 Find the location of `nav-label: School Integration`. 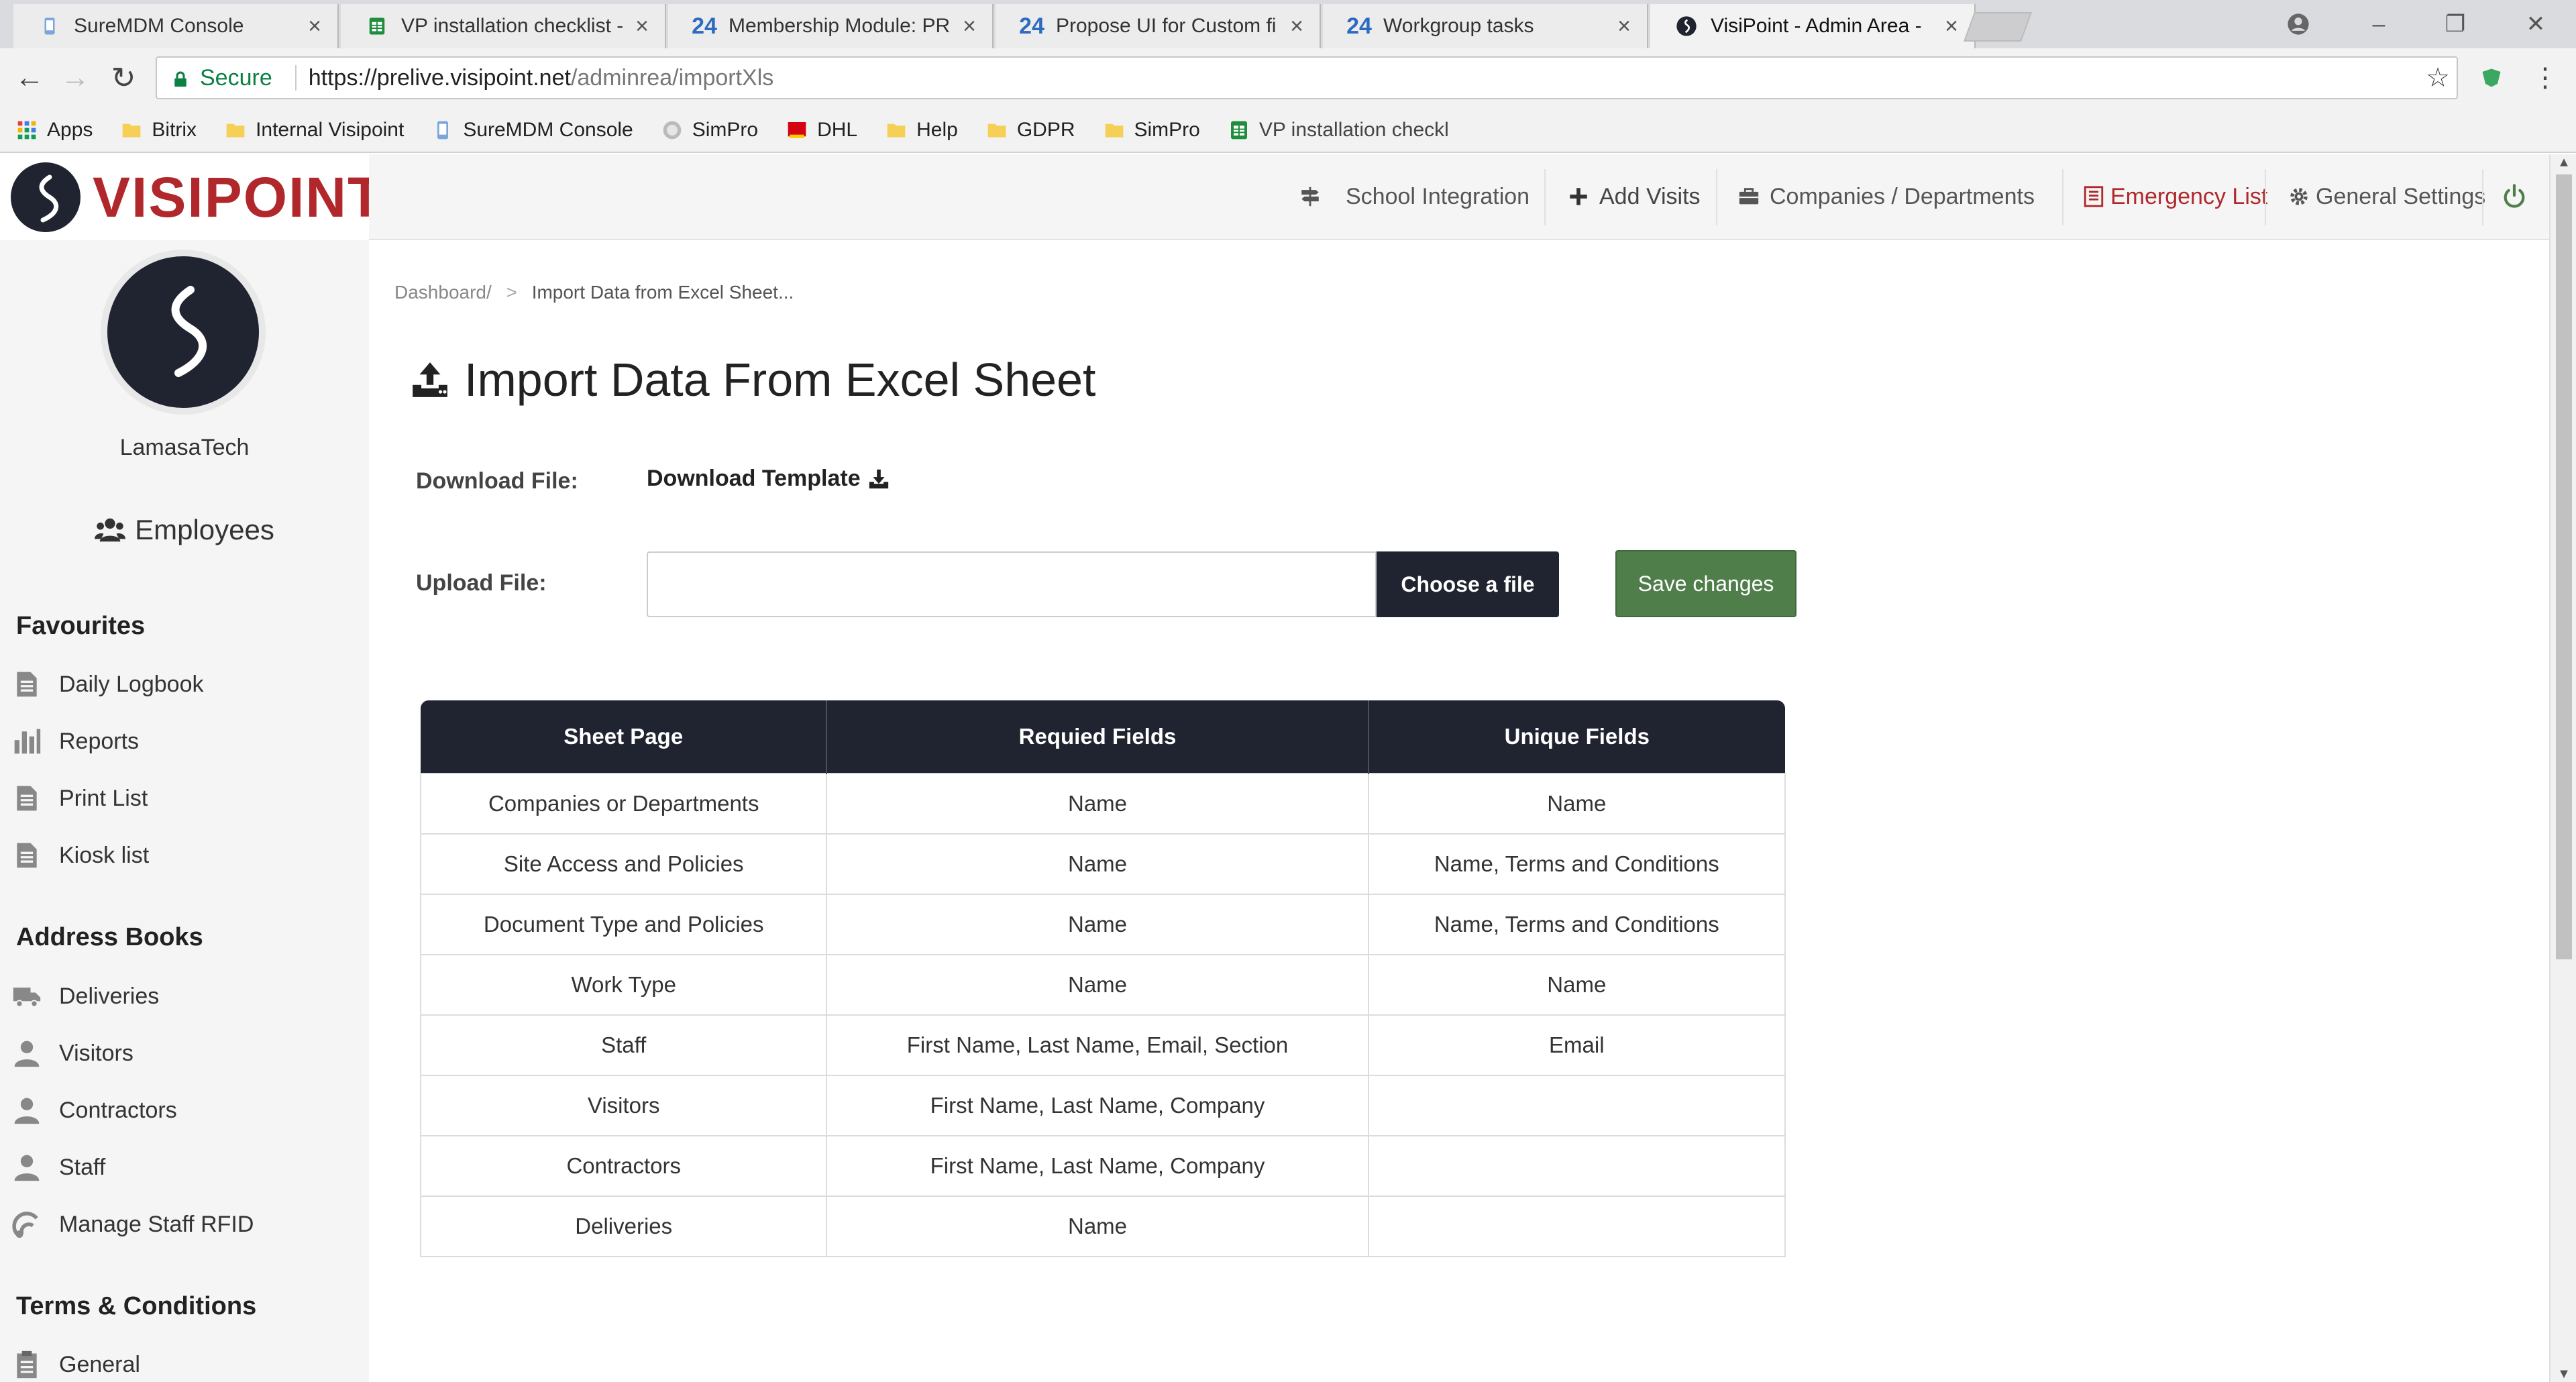

nav-label: School Integration is located at coordinates (1438, 196).